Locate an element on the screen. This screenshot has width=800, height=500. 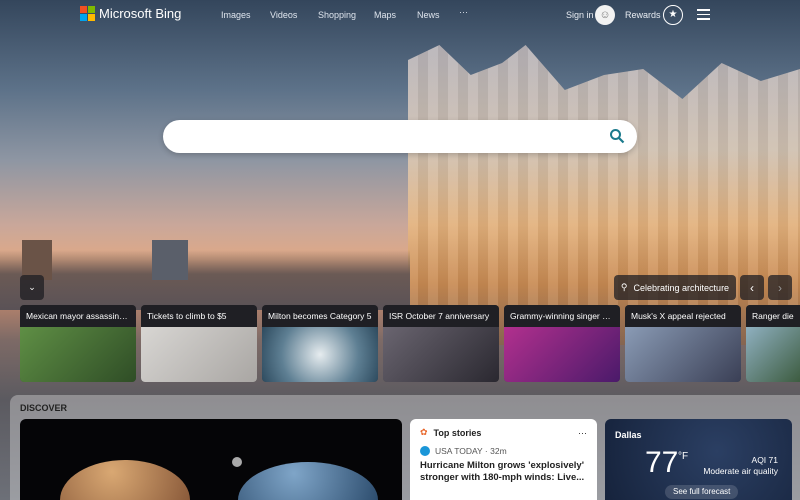
news-card-title: Grammy-winning singer dies is located at coordinates (562, 316).